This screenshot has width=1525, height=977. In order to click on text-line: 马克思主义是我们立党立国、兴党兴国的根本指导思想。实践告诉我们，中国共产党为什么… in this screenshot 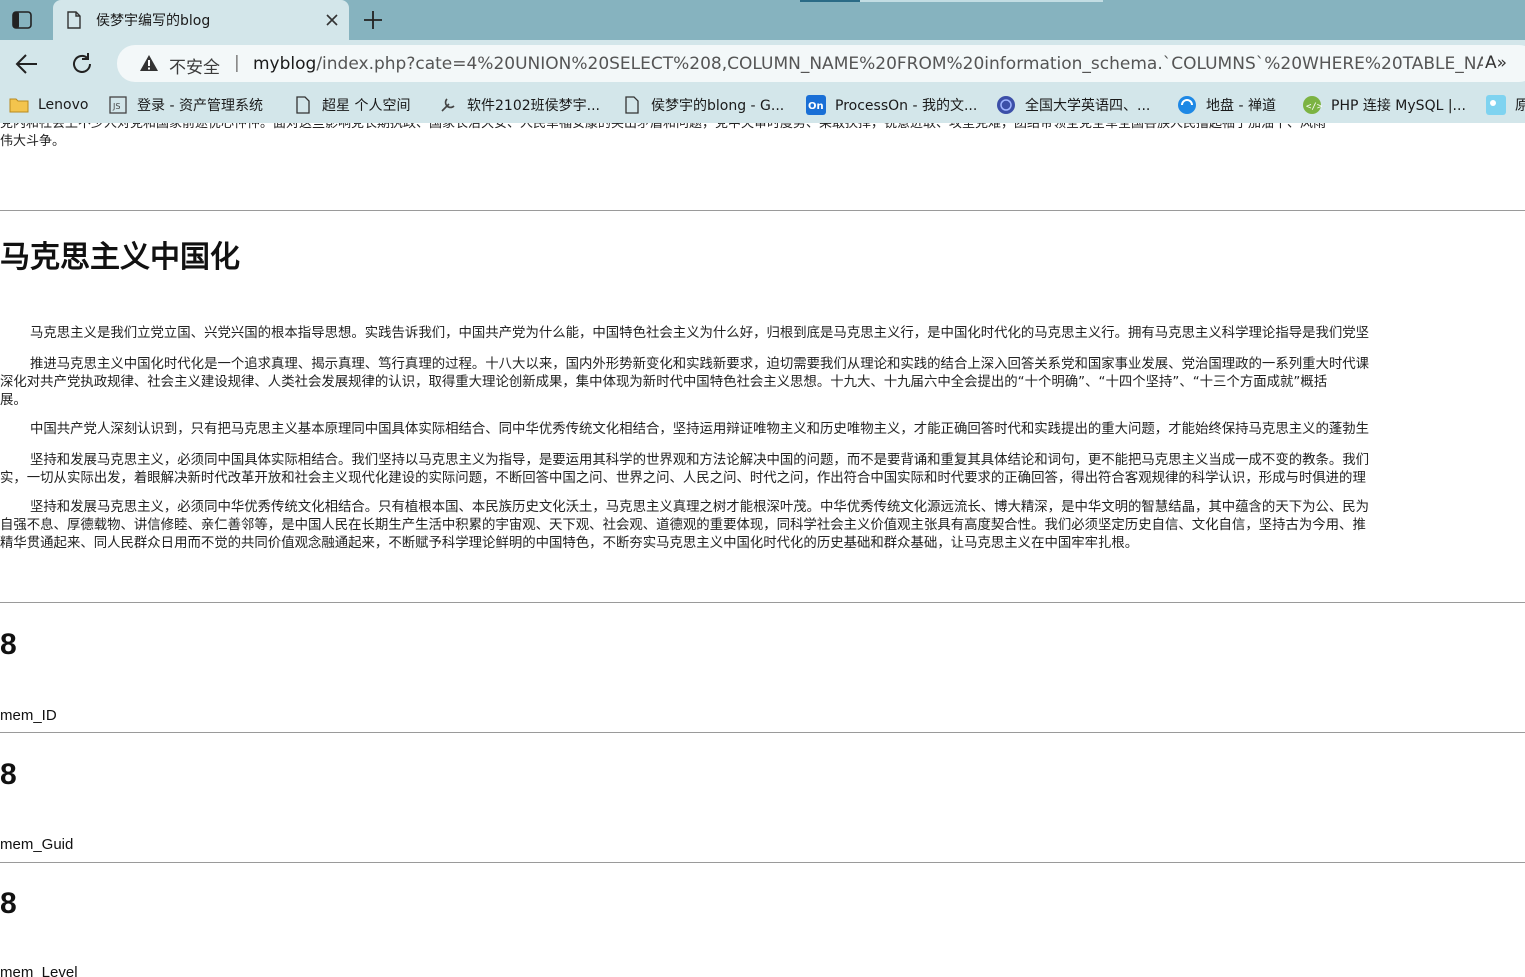, I will do `click(700, 333)`.